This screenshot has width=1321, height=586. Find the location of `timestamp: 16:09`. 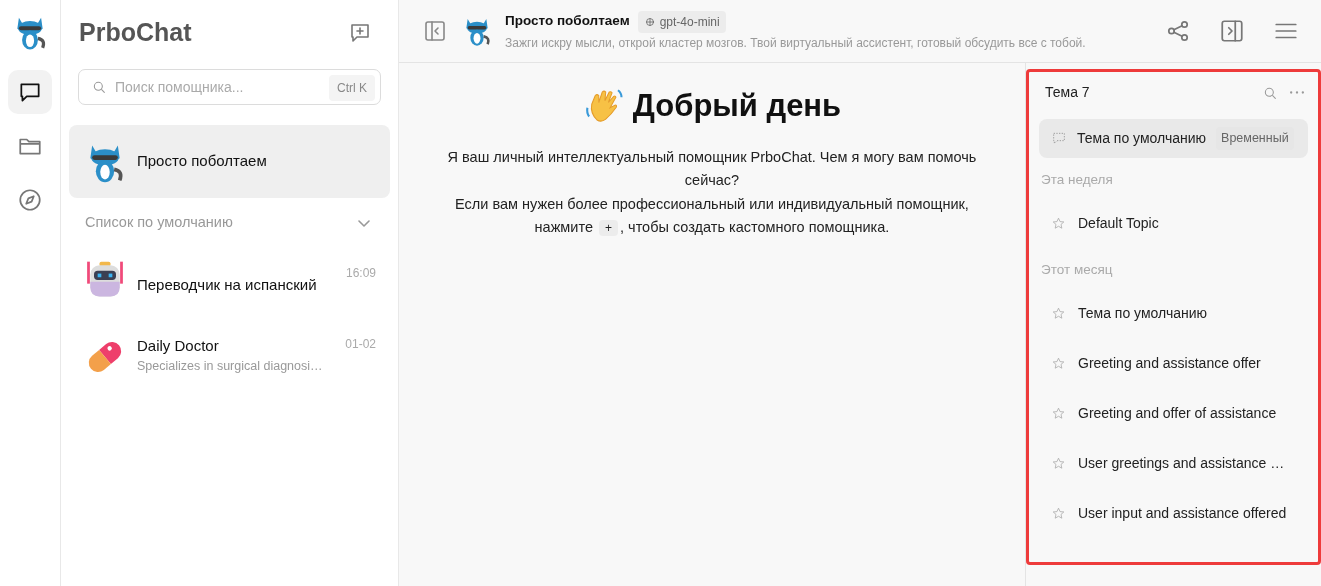

timestamp: 16:09 is located at coordinates (360, 273).